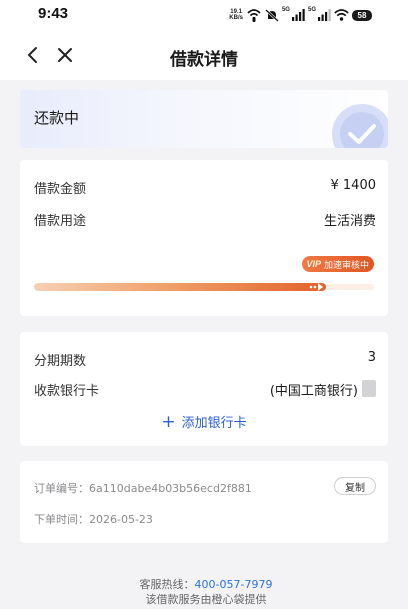  I want to click on bank-card-row: 收款银行卡 (中国工商银行), so click(205, 389).